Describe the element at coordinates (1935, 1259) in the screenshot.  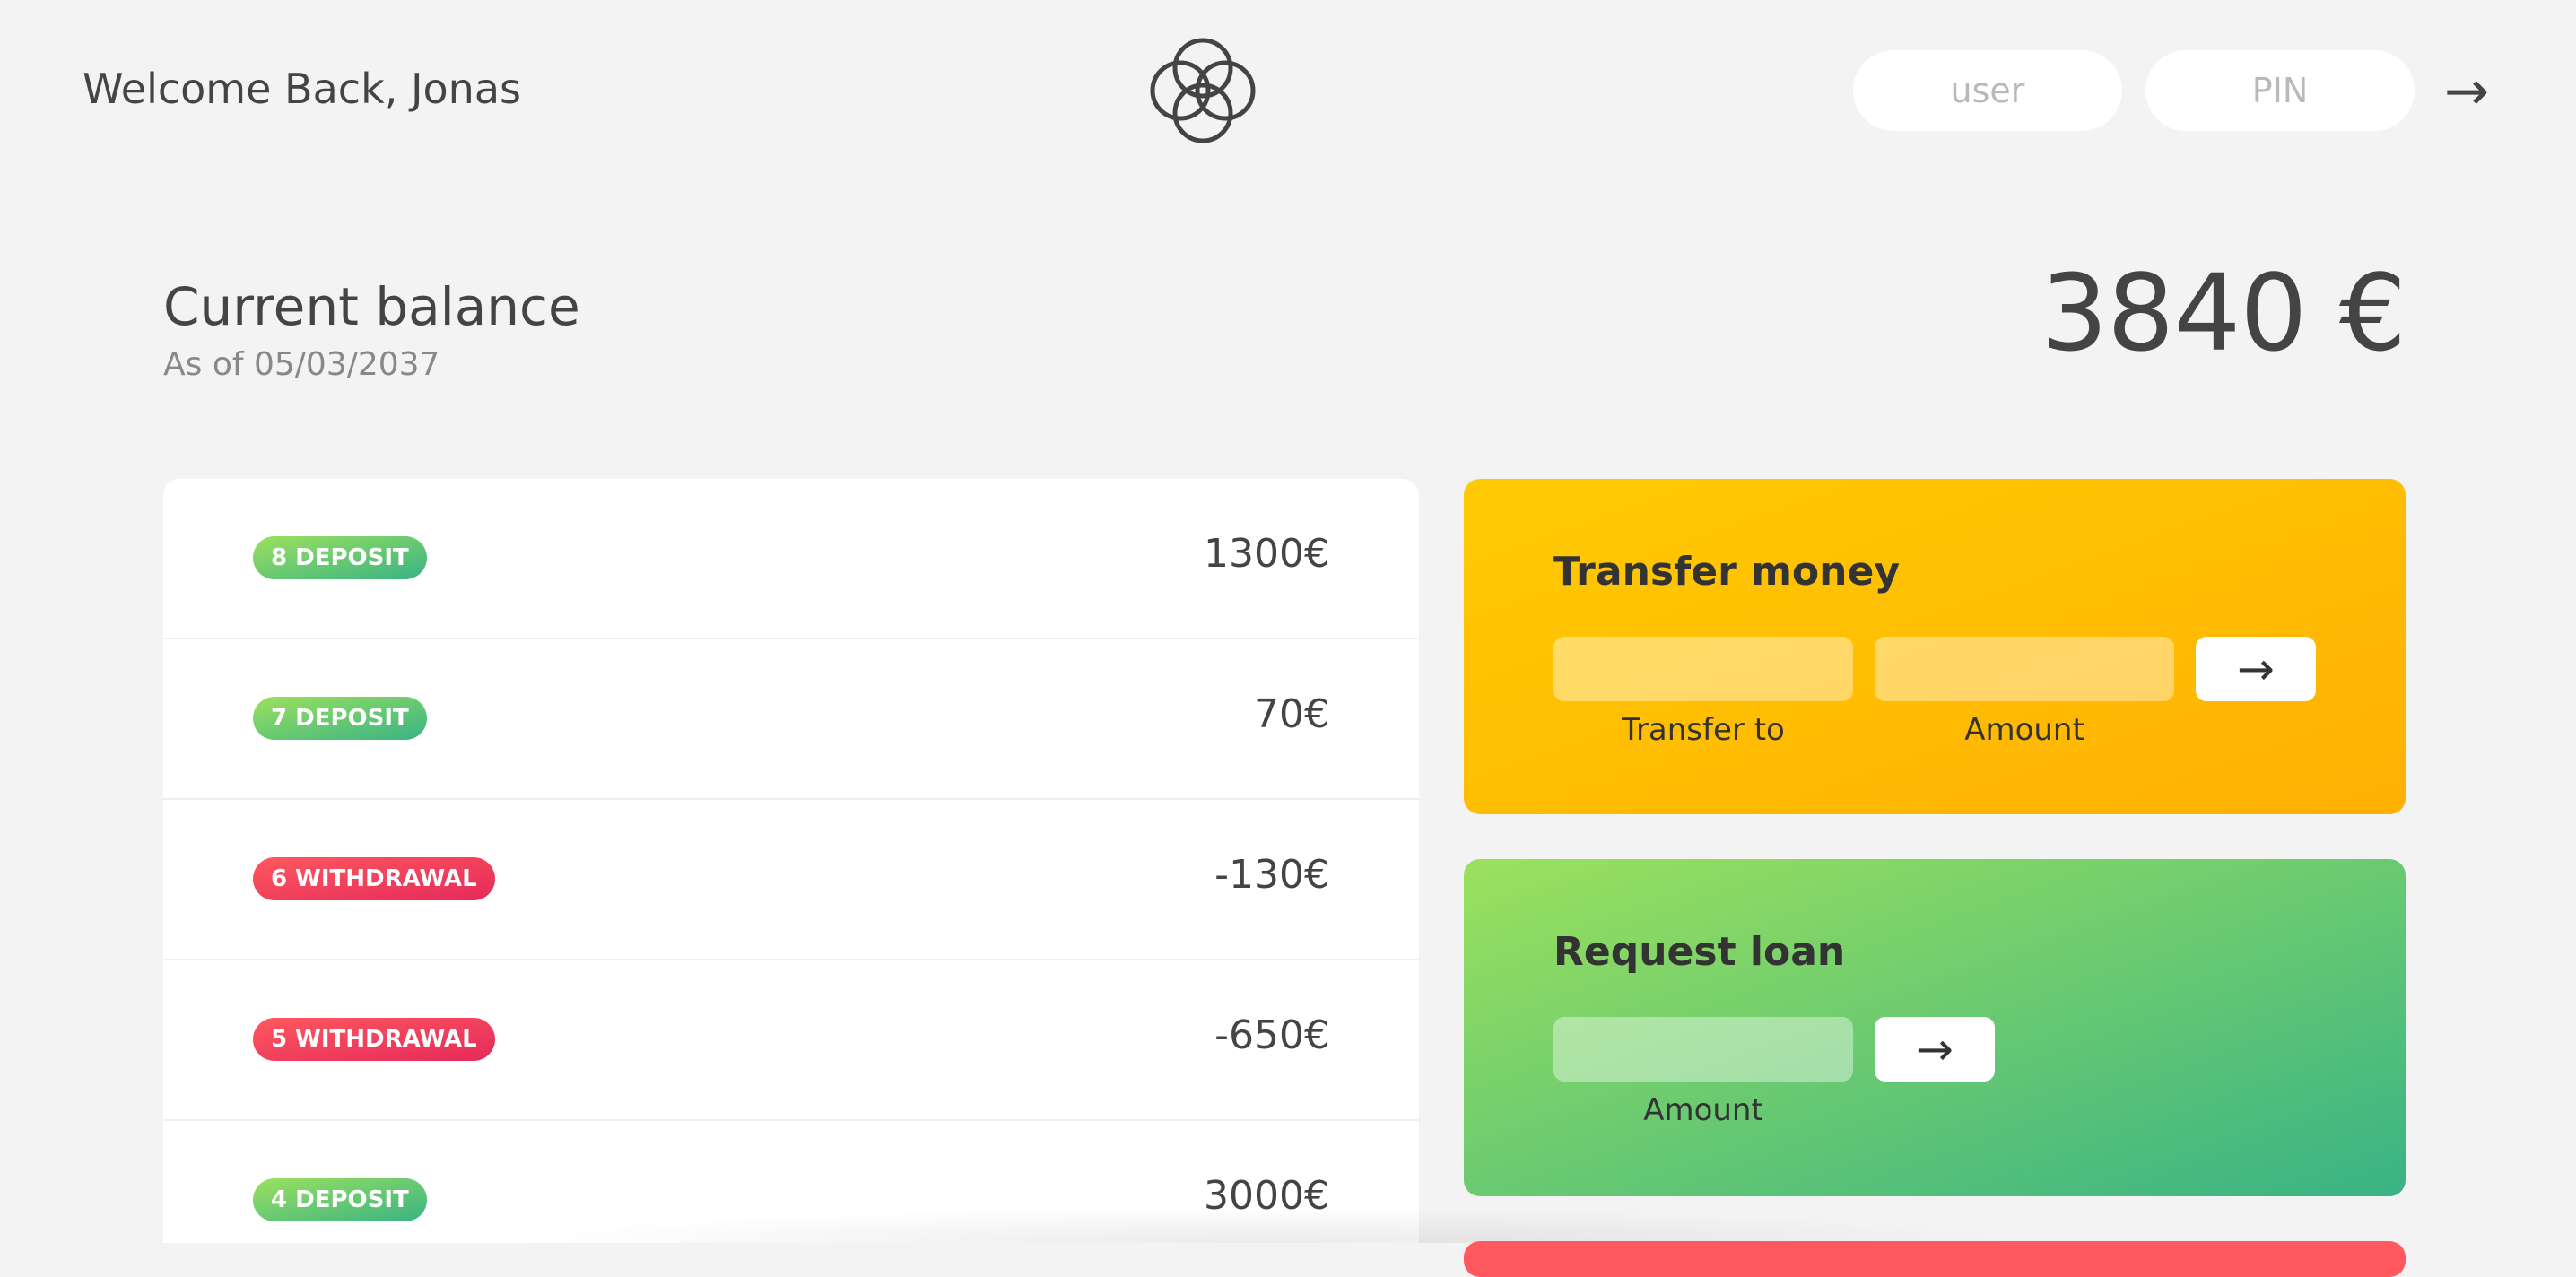
I see `close-account-panel` at that location.